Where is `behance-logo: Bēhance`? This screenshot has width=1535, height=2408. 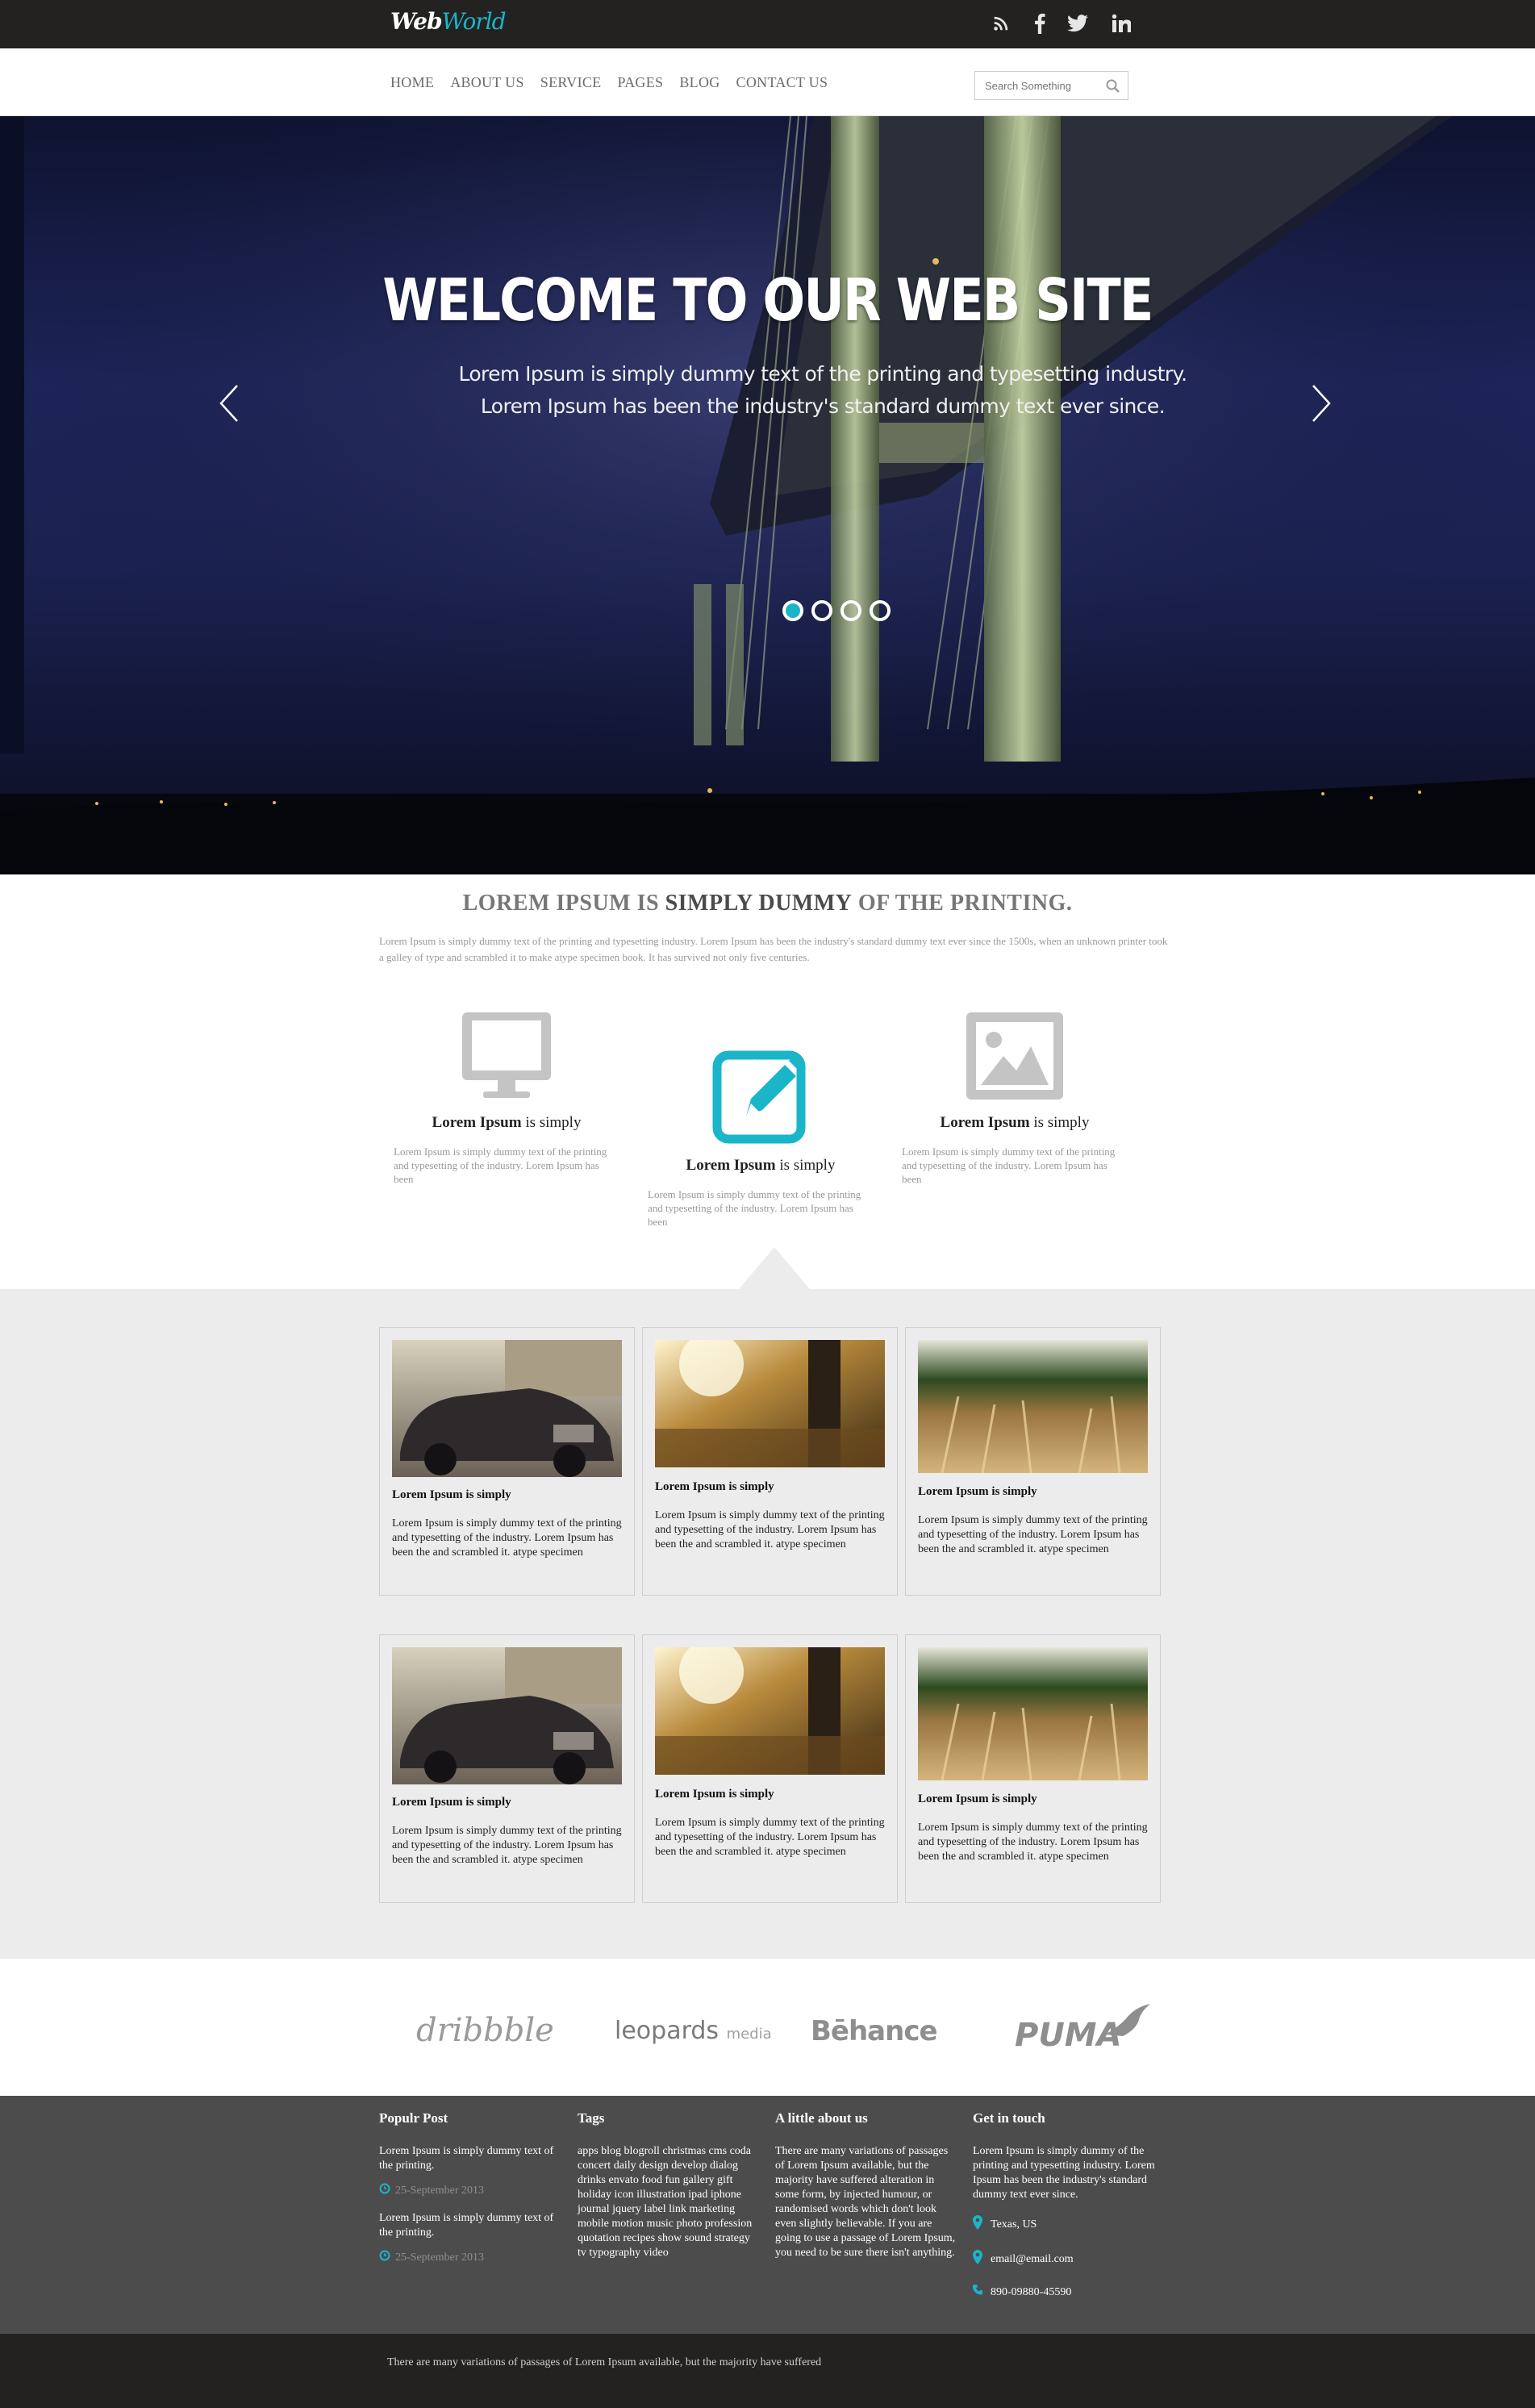 behance-logo: Bēhance is located at coordinates (874, 2031).